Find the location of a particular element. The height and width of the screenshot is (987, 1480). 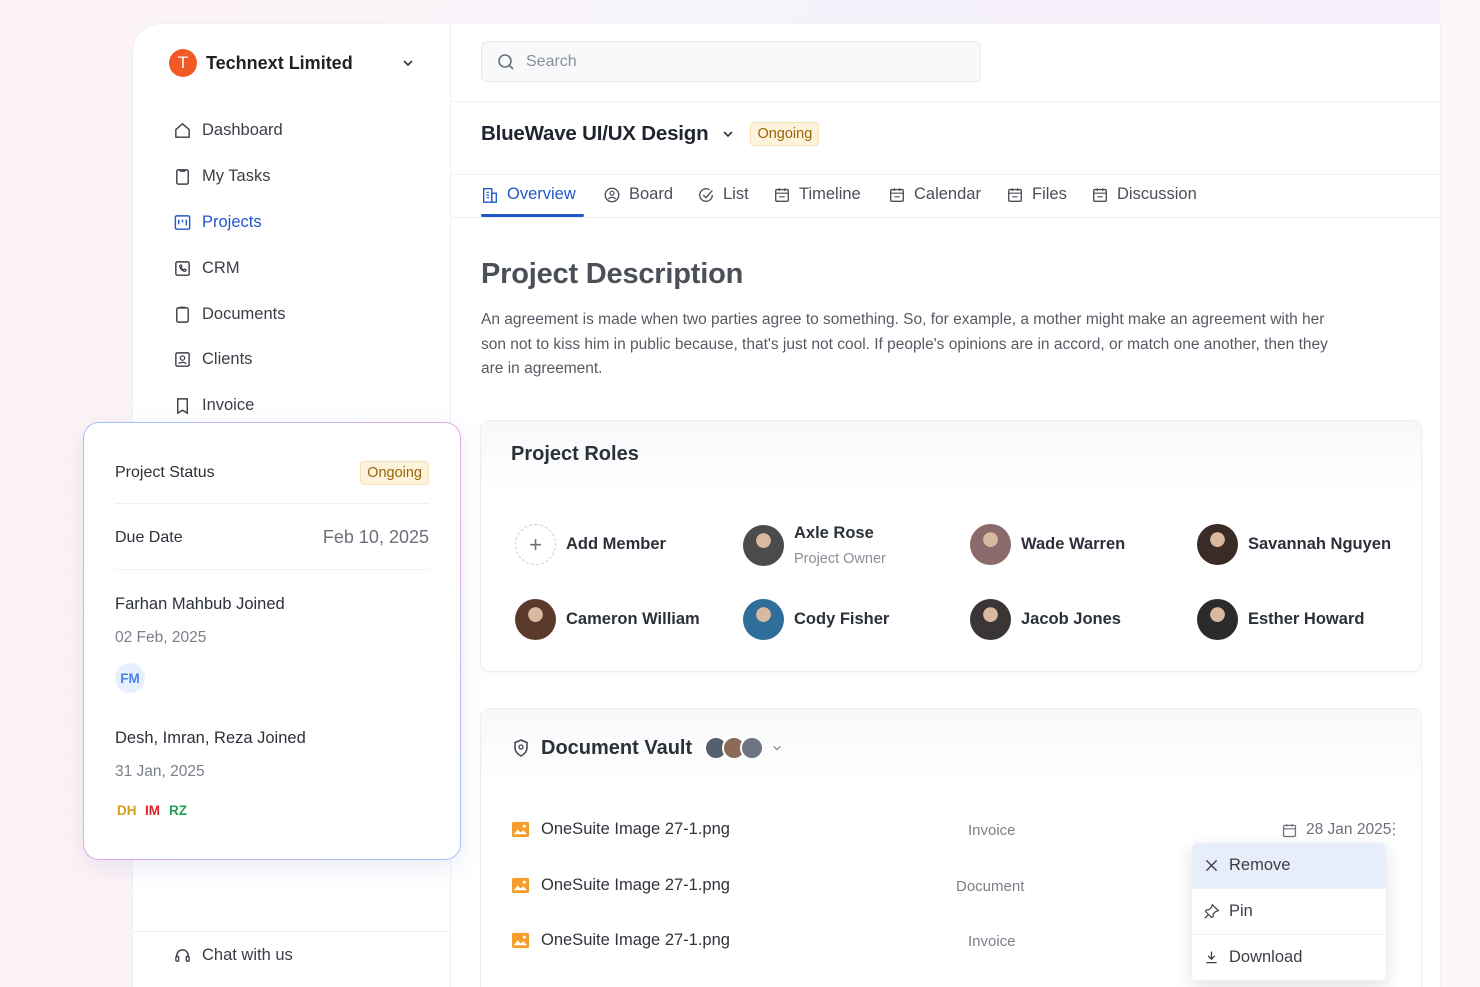

org-switcher: T Technext Limited is located at coordinates (291, 63).